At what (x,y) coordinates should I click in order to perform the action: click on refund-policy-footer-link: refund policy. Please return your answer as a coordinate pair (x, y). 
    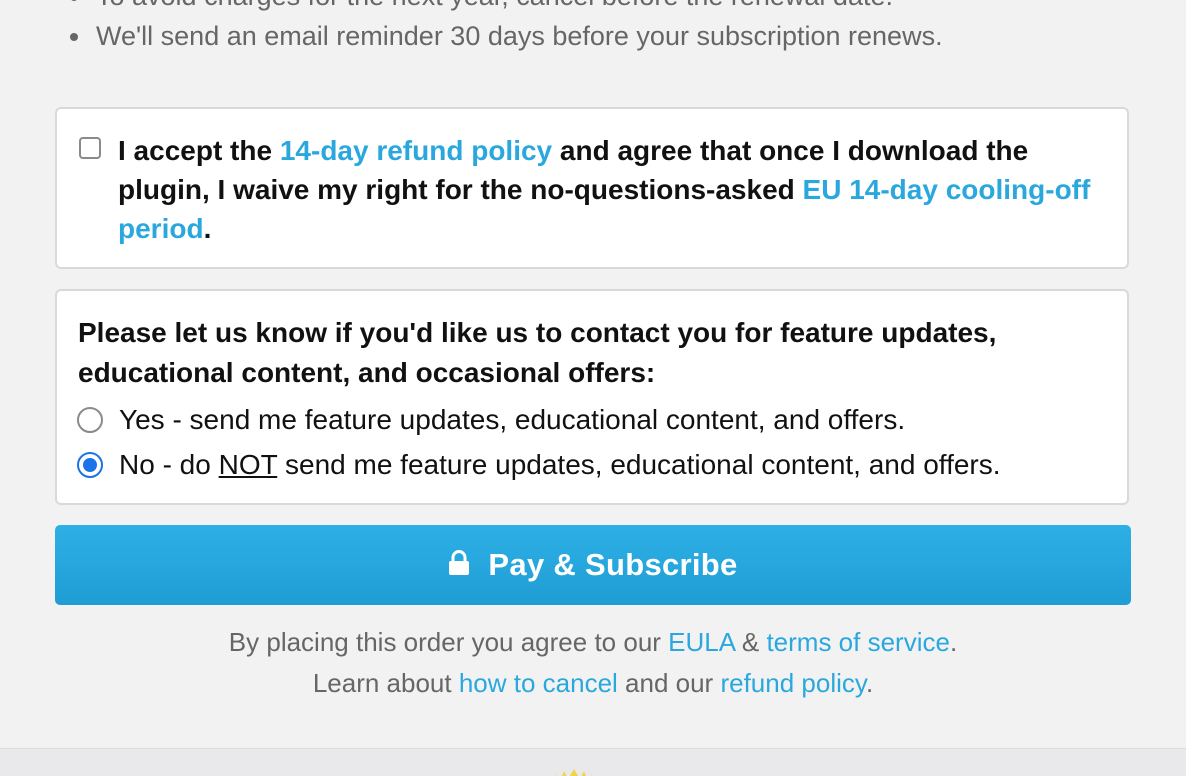
    Looking at the image, I should click on (793, 683).